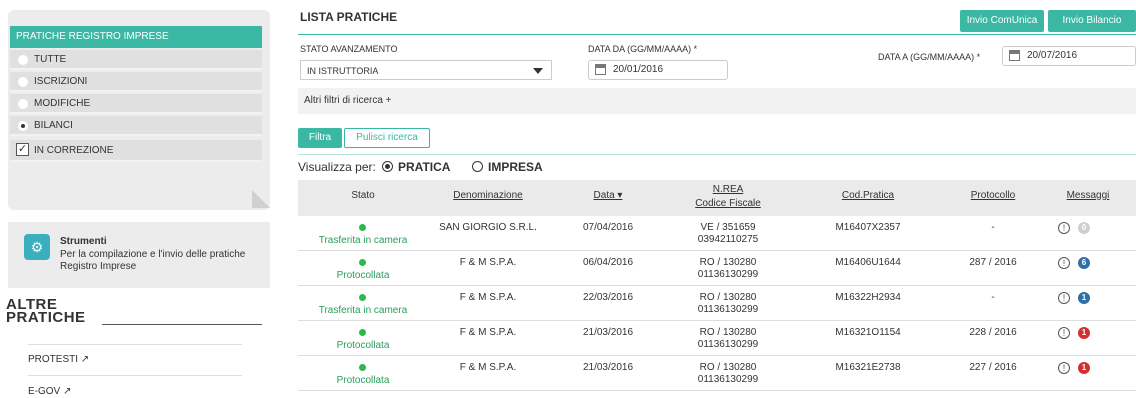  Describe the element at coordinates (608, 227) in the screenshot. I see `data-cell: 07/04/2016` at that location.